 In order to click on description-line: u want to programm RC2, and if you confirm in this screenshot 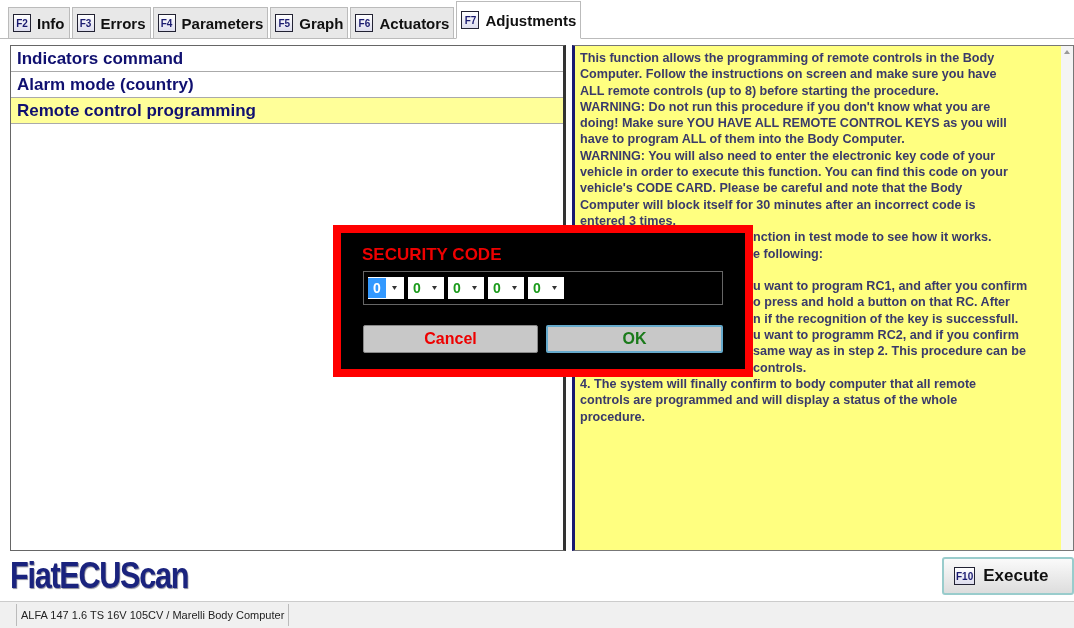, I will do `click(886, 335)`.